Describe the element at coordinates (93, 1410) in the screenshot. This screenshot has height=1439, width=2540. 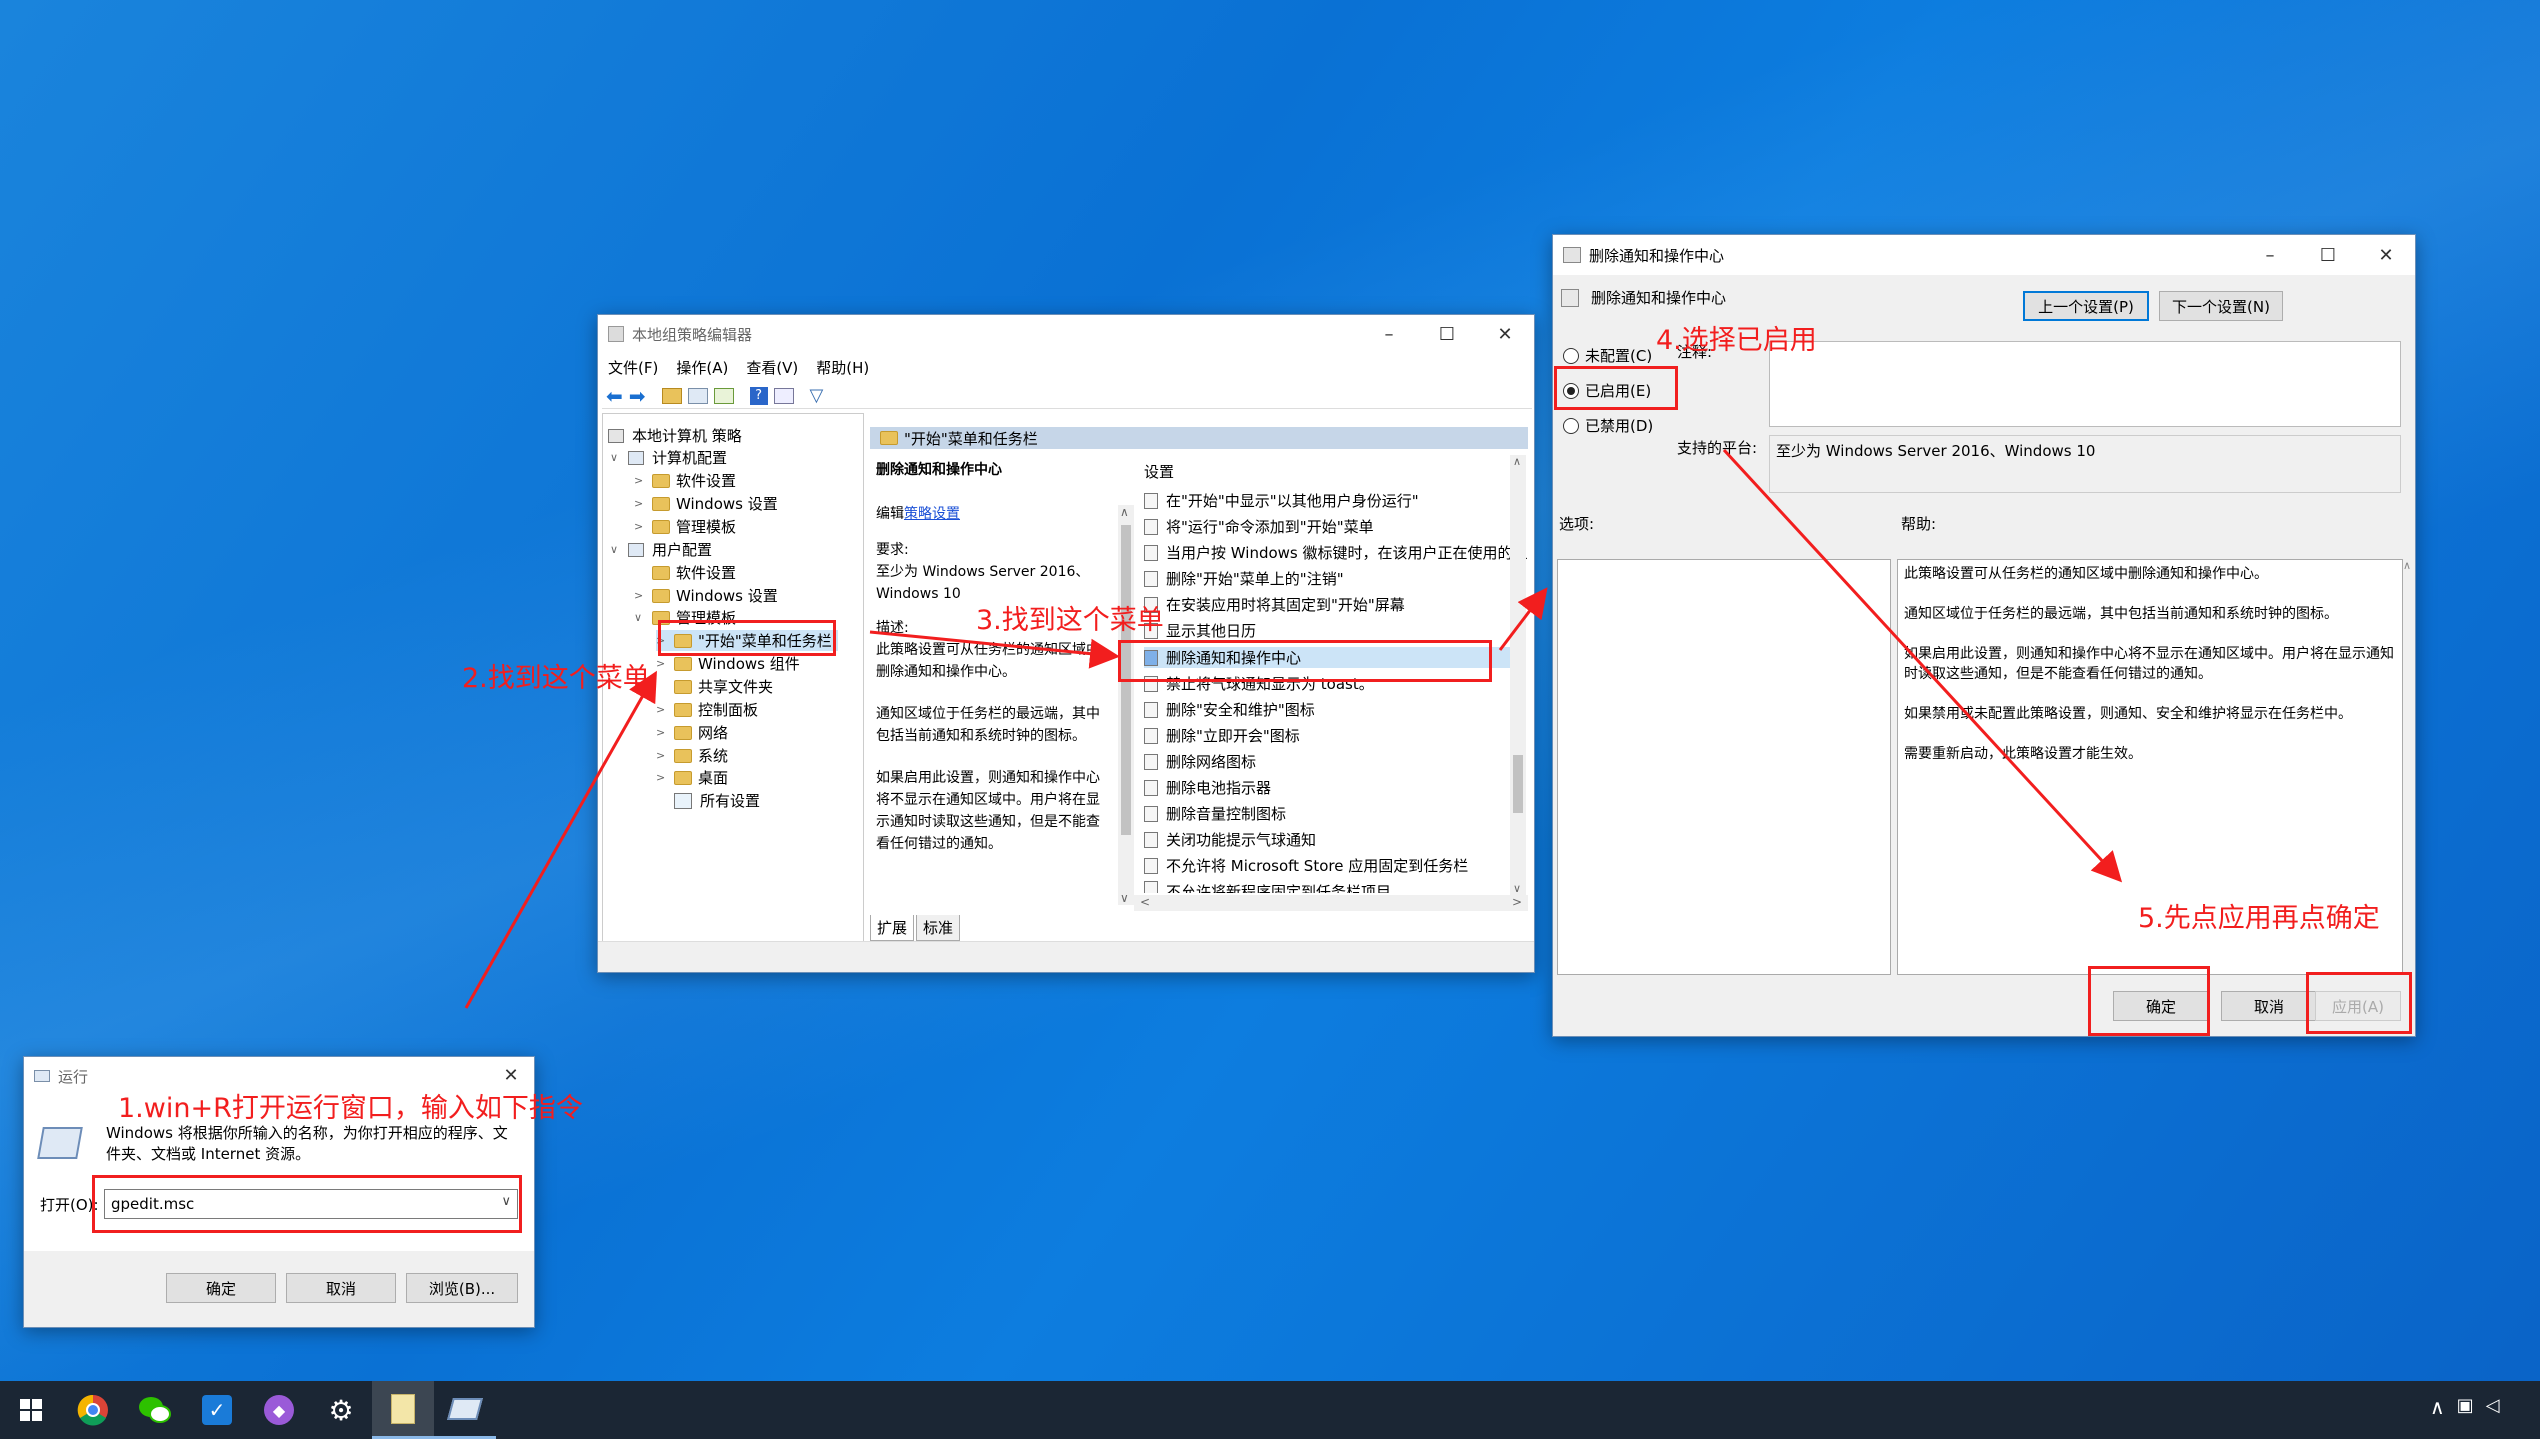
I see `chrome-icon` at that location.